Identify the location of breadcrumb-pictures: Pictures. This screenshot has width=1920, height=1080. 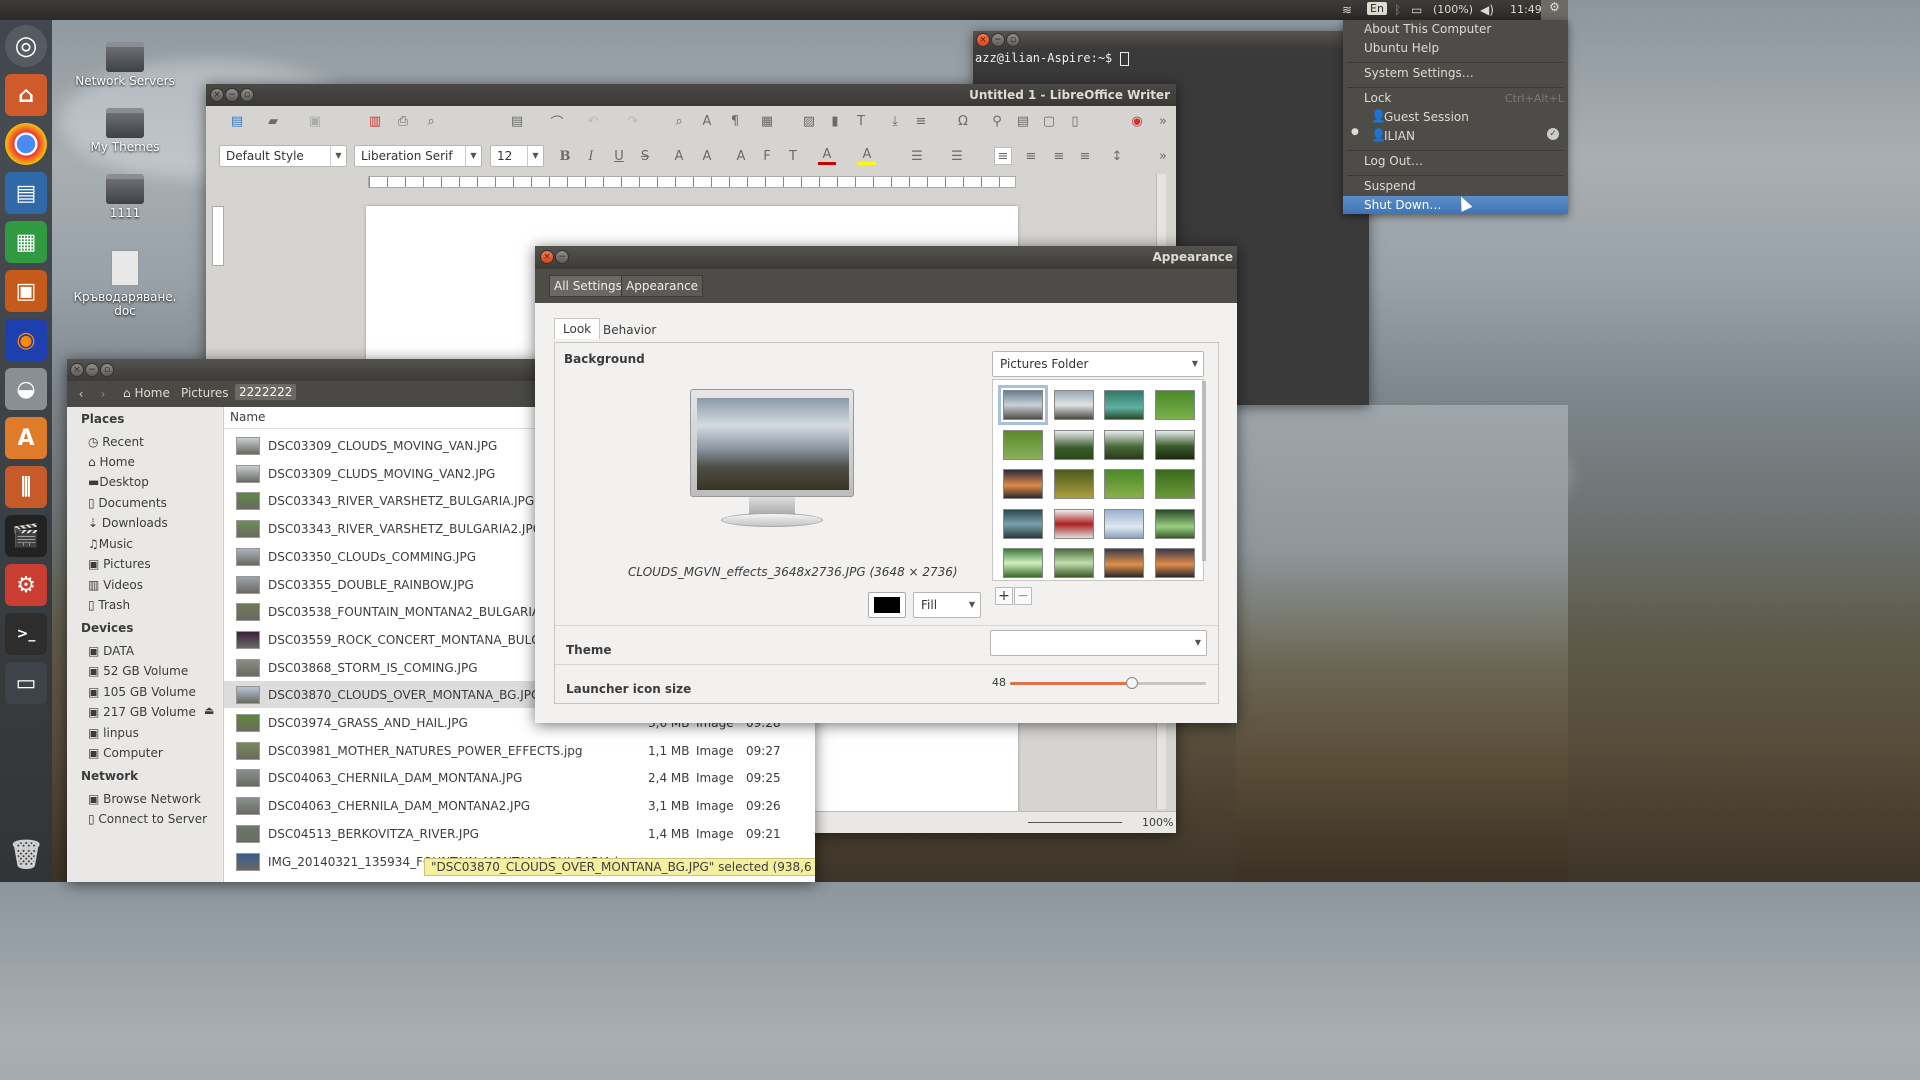
(205, 393).